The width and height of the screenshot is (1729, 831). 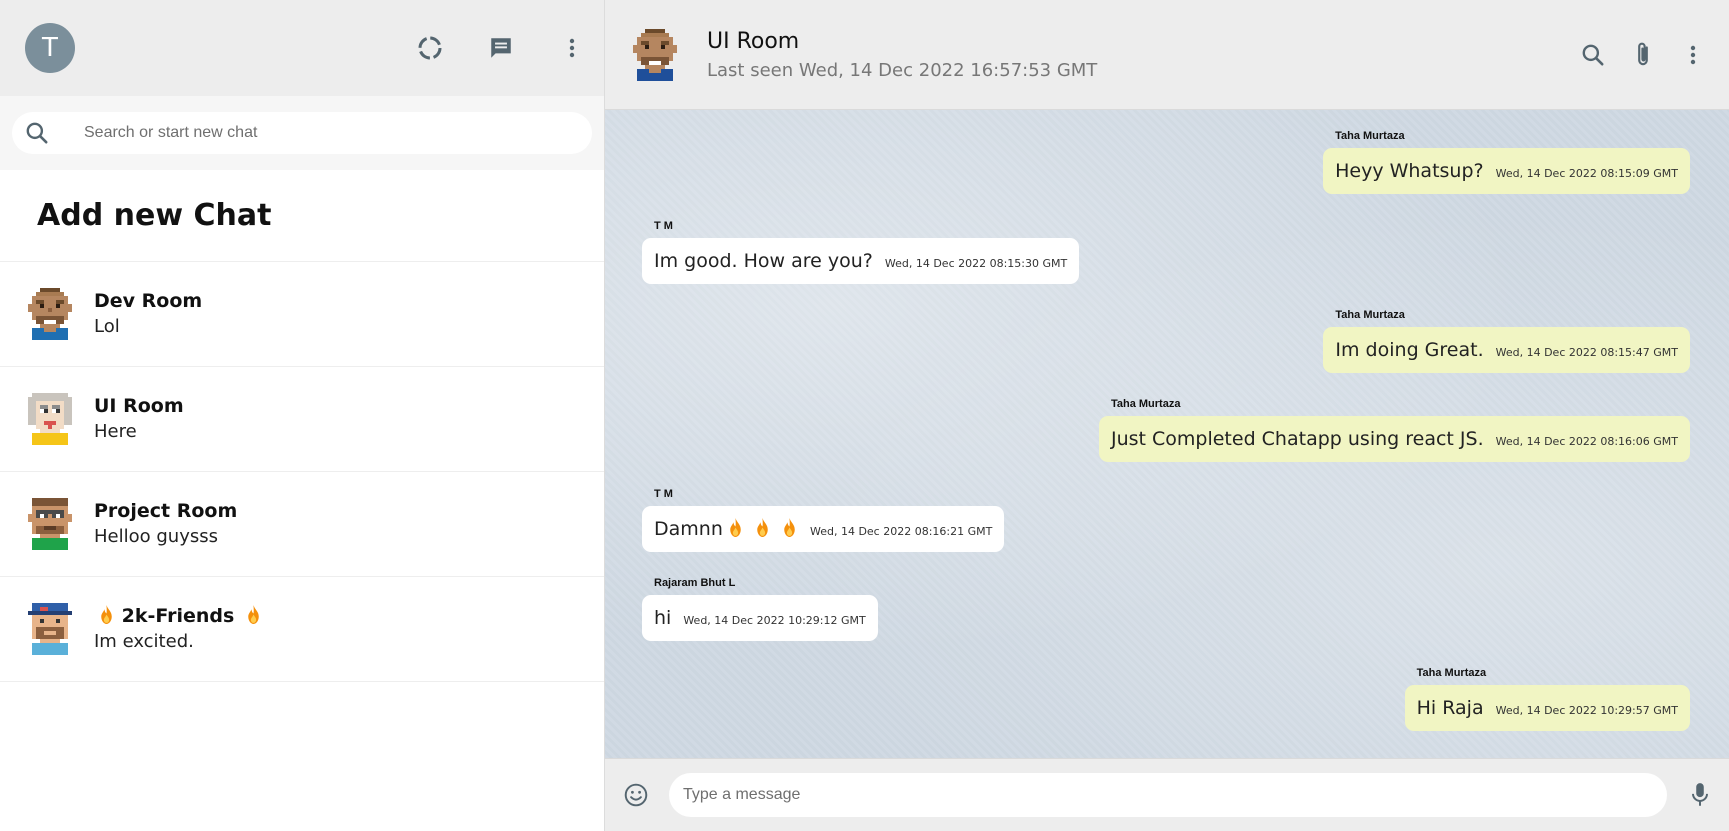 I want to click on emoji-button, so click(x=636, y=795).